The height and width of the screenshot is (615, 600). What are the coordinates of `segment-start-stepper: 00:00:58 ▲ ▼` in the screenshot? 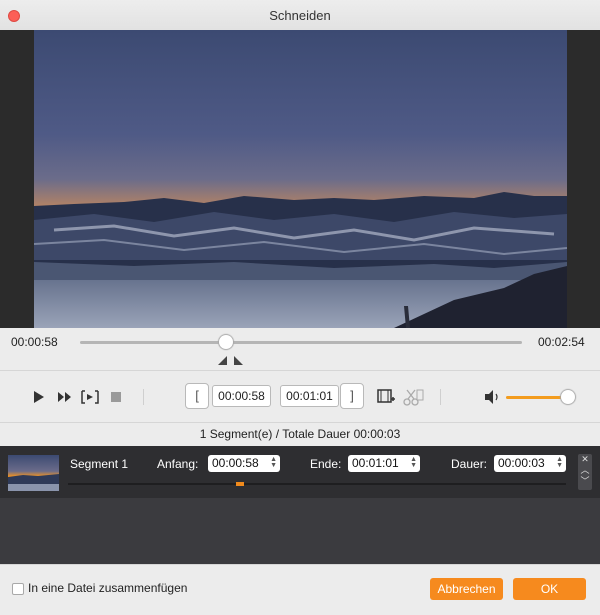 It's located at (244, 463).